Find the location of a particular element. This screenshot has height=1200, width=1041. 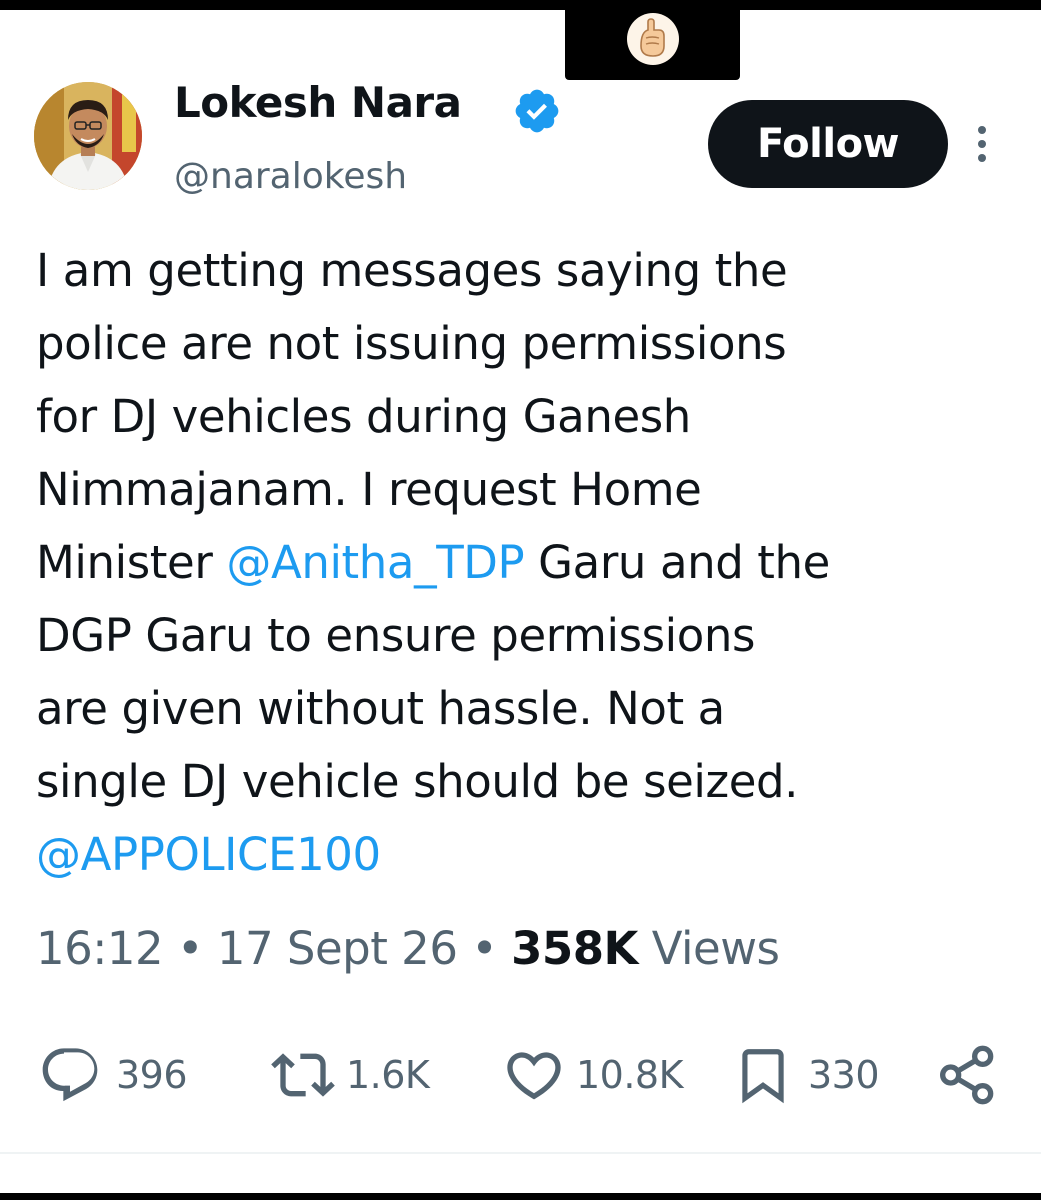

repost-icon is located at coordinates (303, 1075).